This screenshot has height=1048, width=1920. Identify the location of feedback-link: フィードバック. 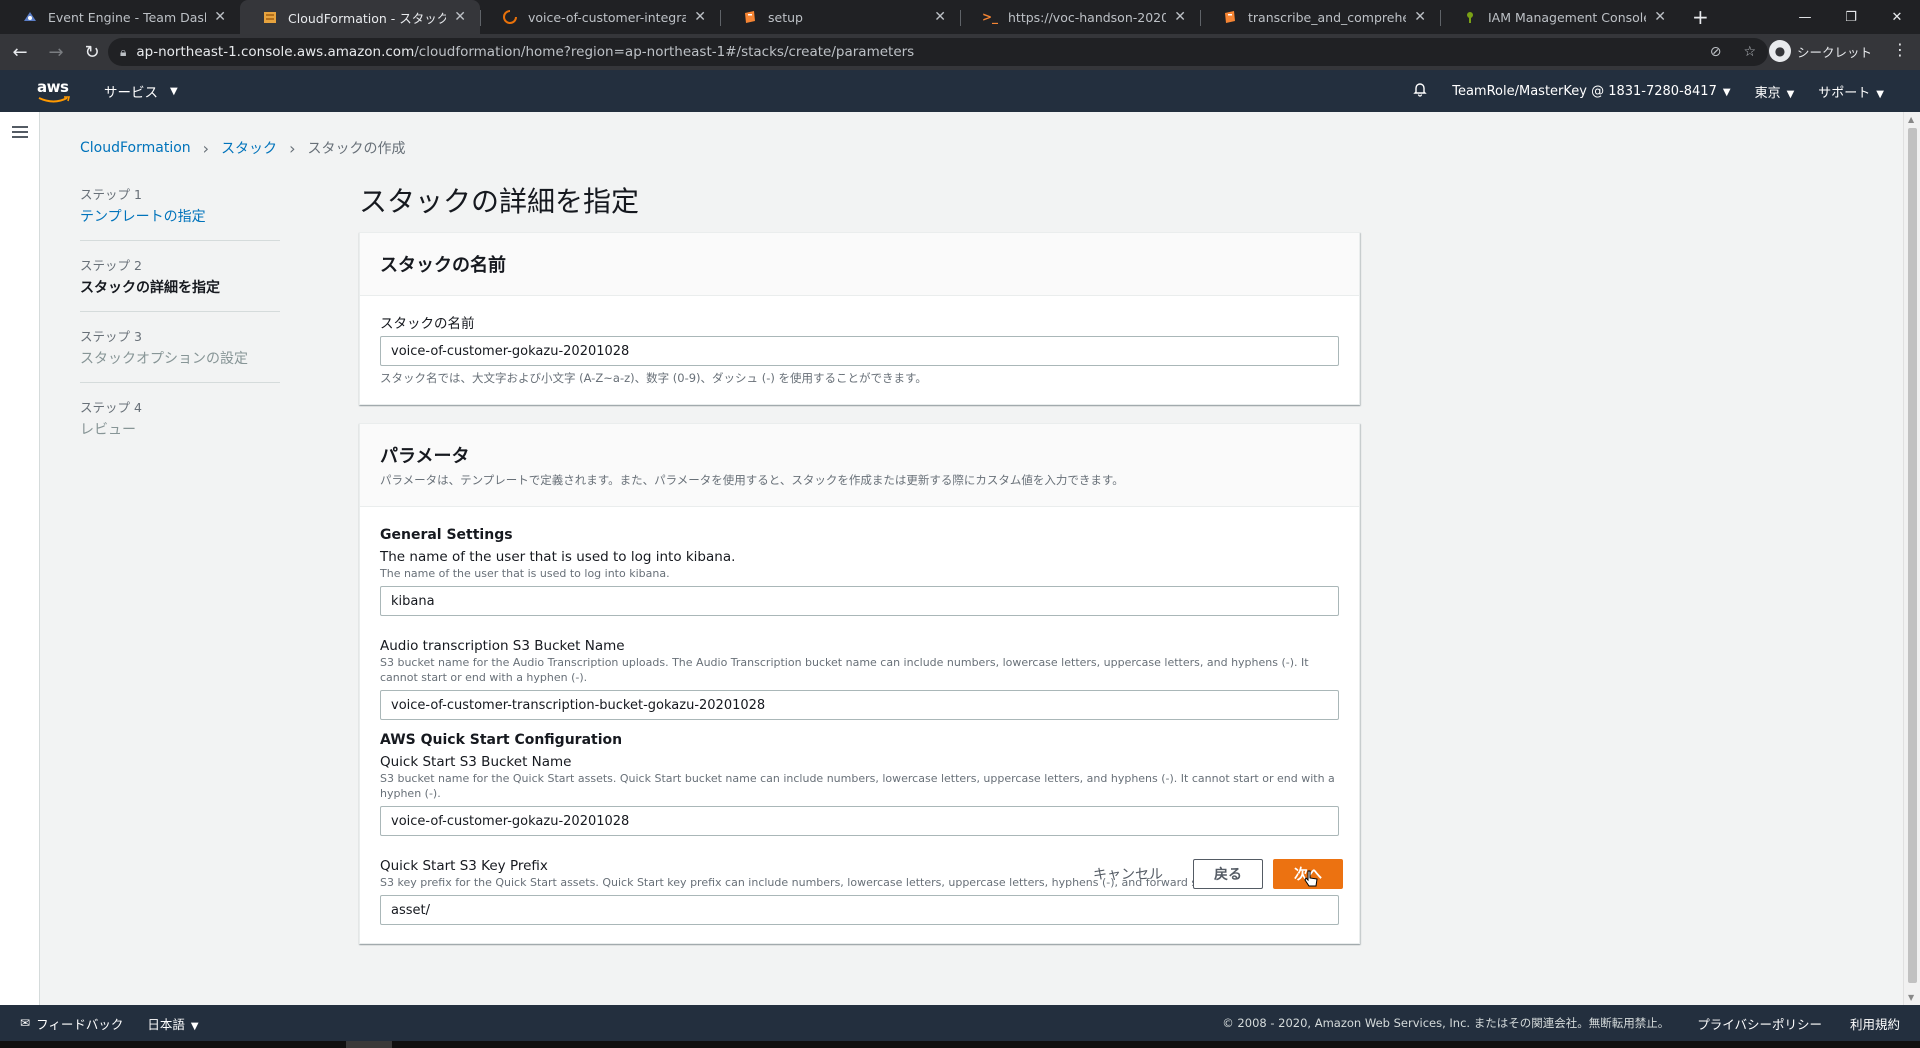
(79, 1023).